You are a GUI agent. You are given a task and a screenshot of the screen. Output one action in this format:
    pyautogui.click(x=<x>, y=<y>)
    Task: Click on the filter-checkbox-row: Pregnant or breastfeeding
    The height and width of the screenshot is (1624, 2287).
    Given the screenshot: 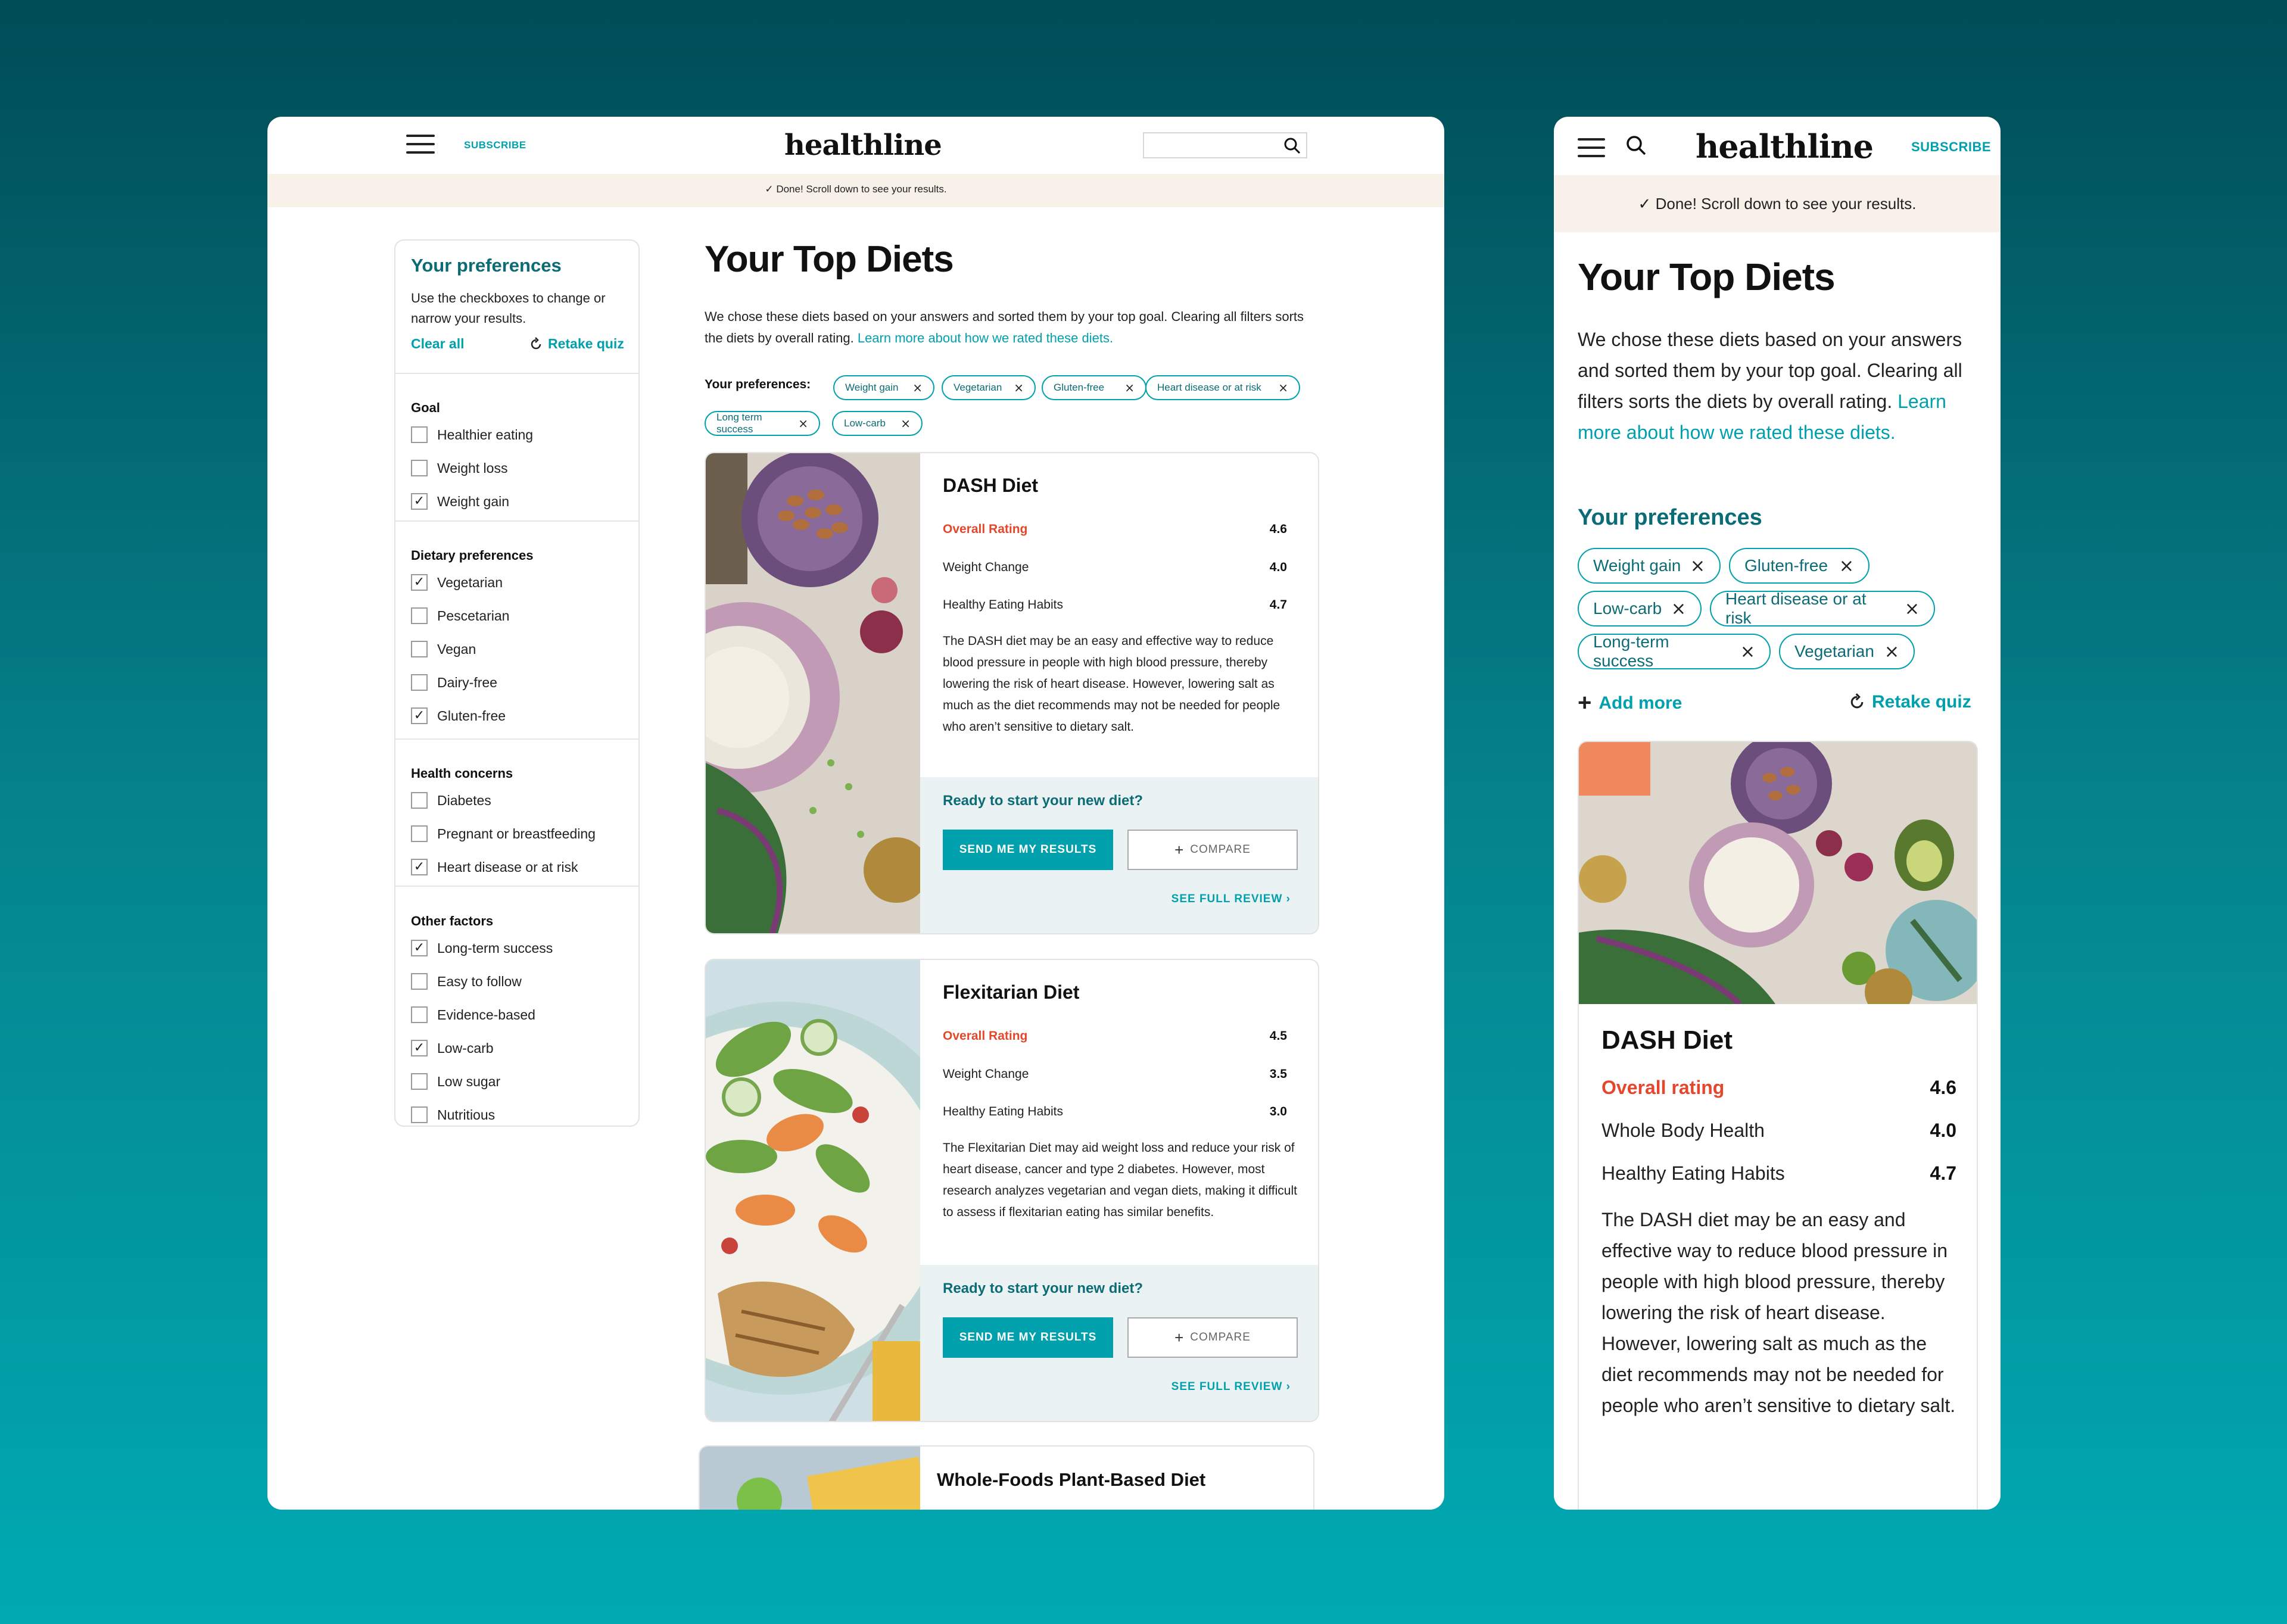 What is the action you would take?
    pyautogui.click(x=503, y=833)
    